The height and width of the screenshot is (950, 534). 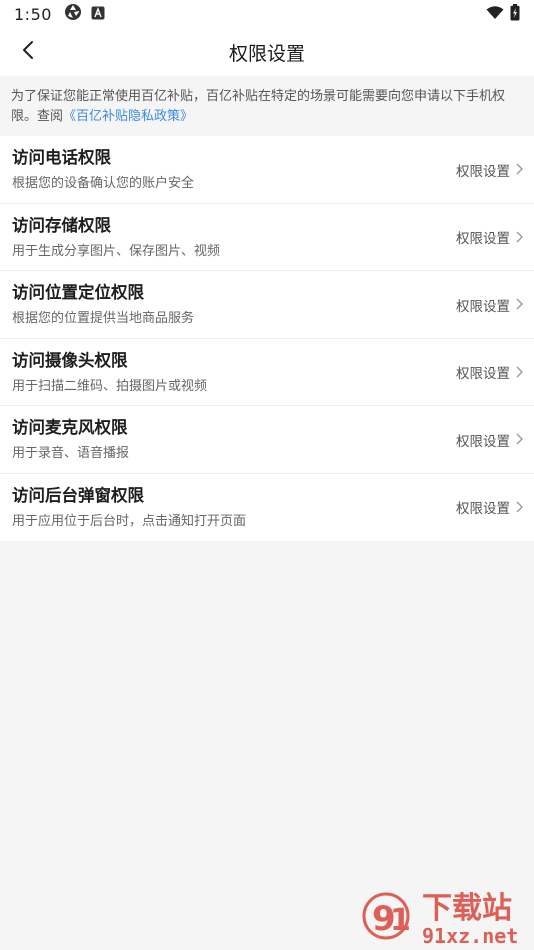 I want to click on permission-item-phone: 访问电话权限 根据您的设备确认您的账户安全 权限设置, so click(x=267, y=170).